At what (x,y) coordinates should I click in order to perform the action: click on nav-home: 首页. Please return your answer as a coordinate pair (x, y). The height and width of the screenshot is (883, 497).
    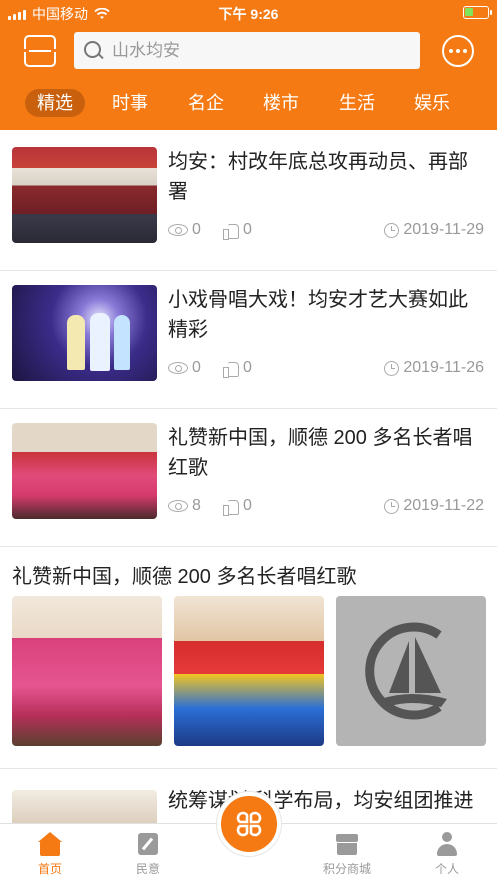
    Looking at the image, I should click on (50, 854).